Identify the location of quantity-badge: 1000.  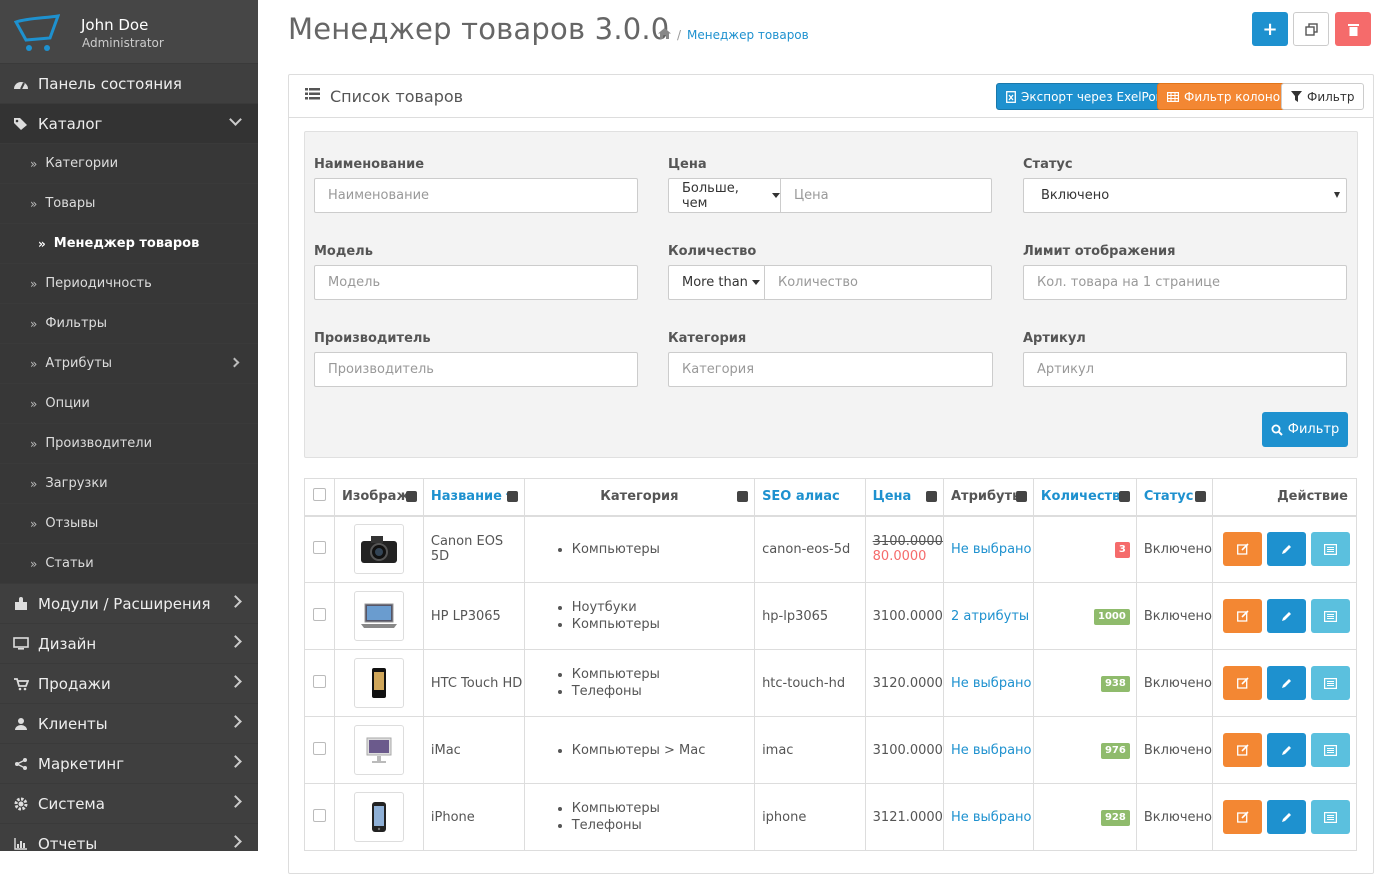
(1112, 616).